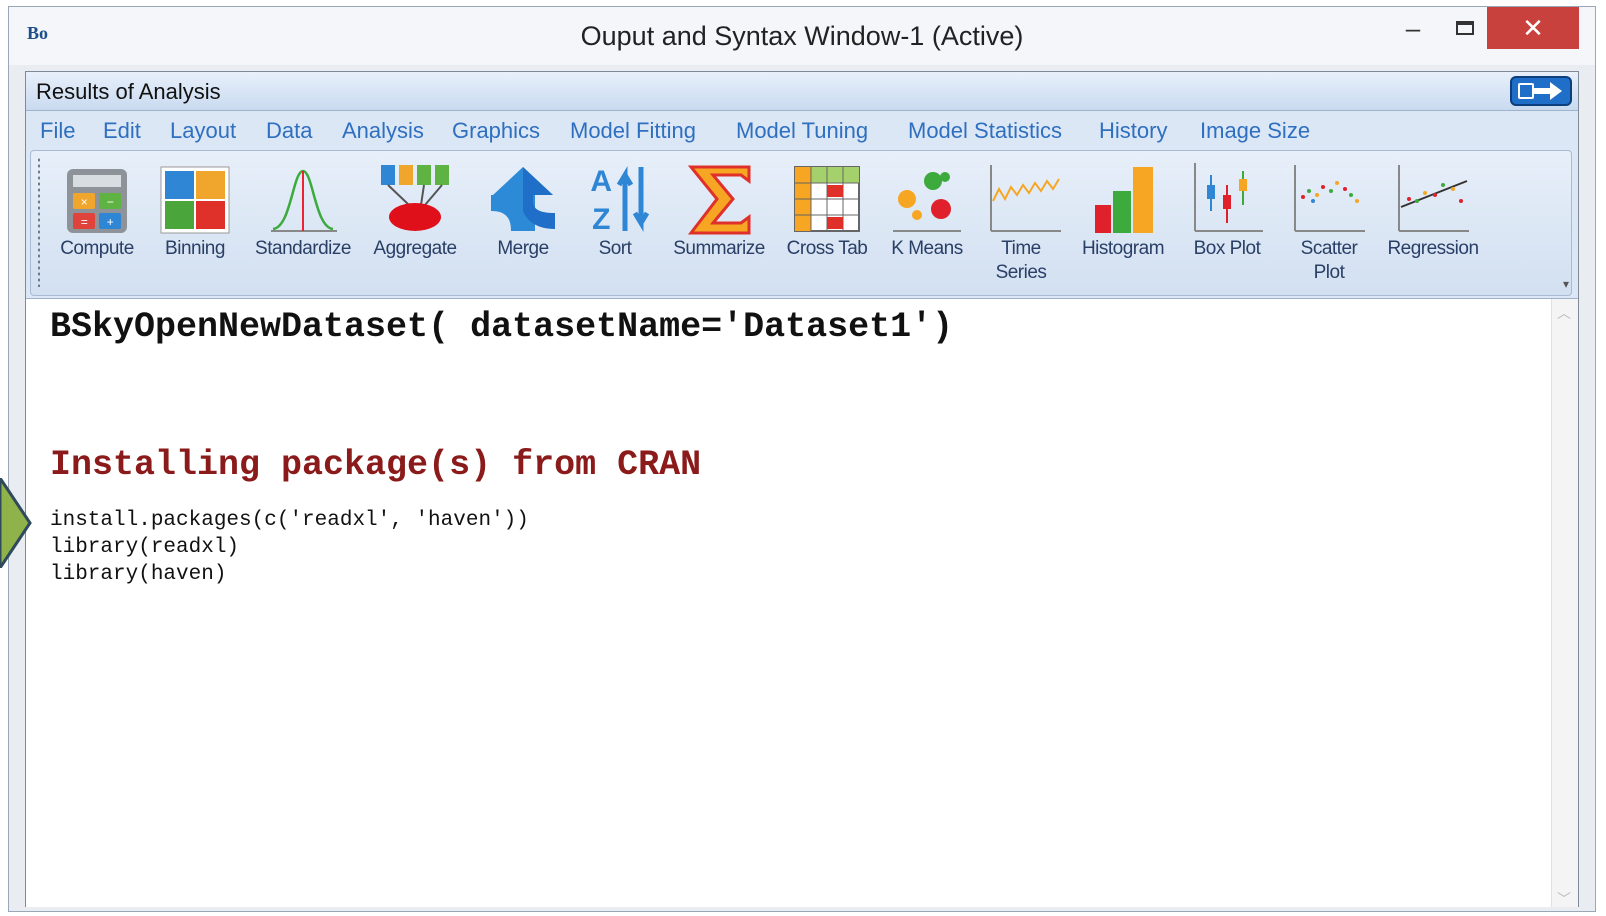 This screenshot has width=1606, height=916. Describe the element at coordinates (1227, 248) in the screenshot. I see `tool-label: Box Plot` at that location.